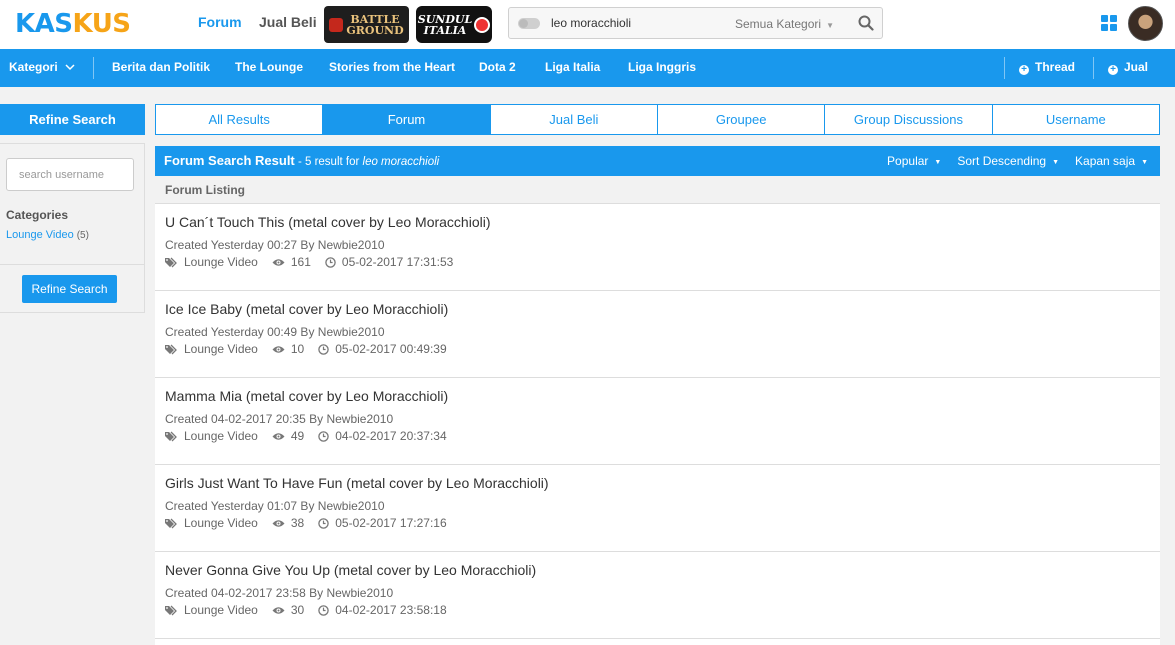 The image size is (1175, 645). What do you see at coordinates (406, 119) in the screenshot?
I see `tab-forum: Forum` at bounding box center [406, 119].